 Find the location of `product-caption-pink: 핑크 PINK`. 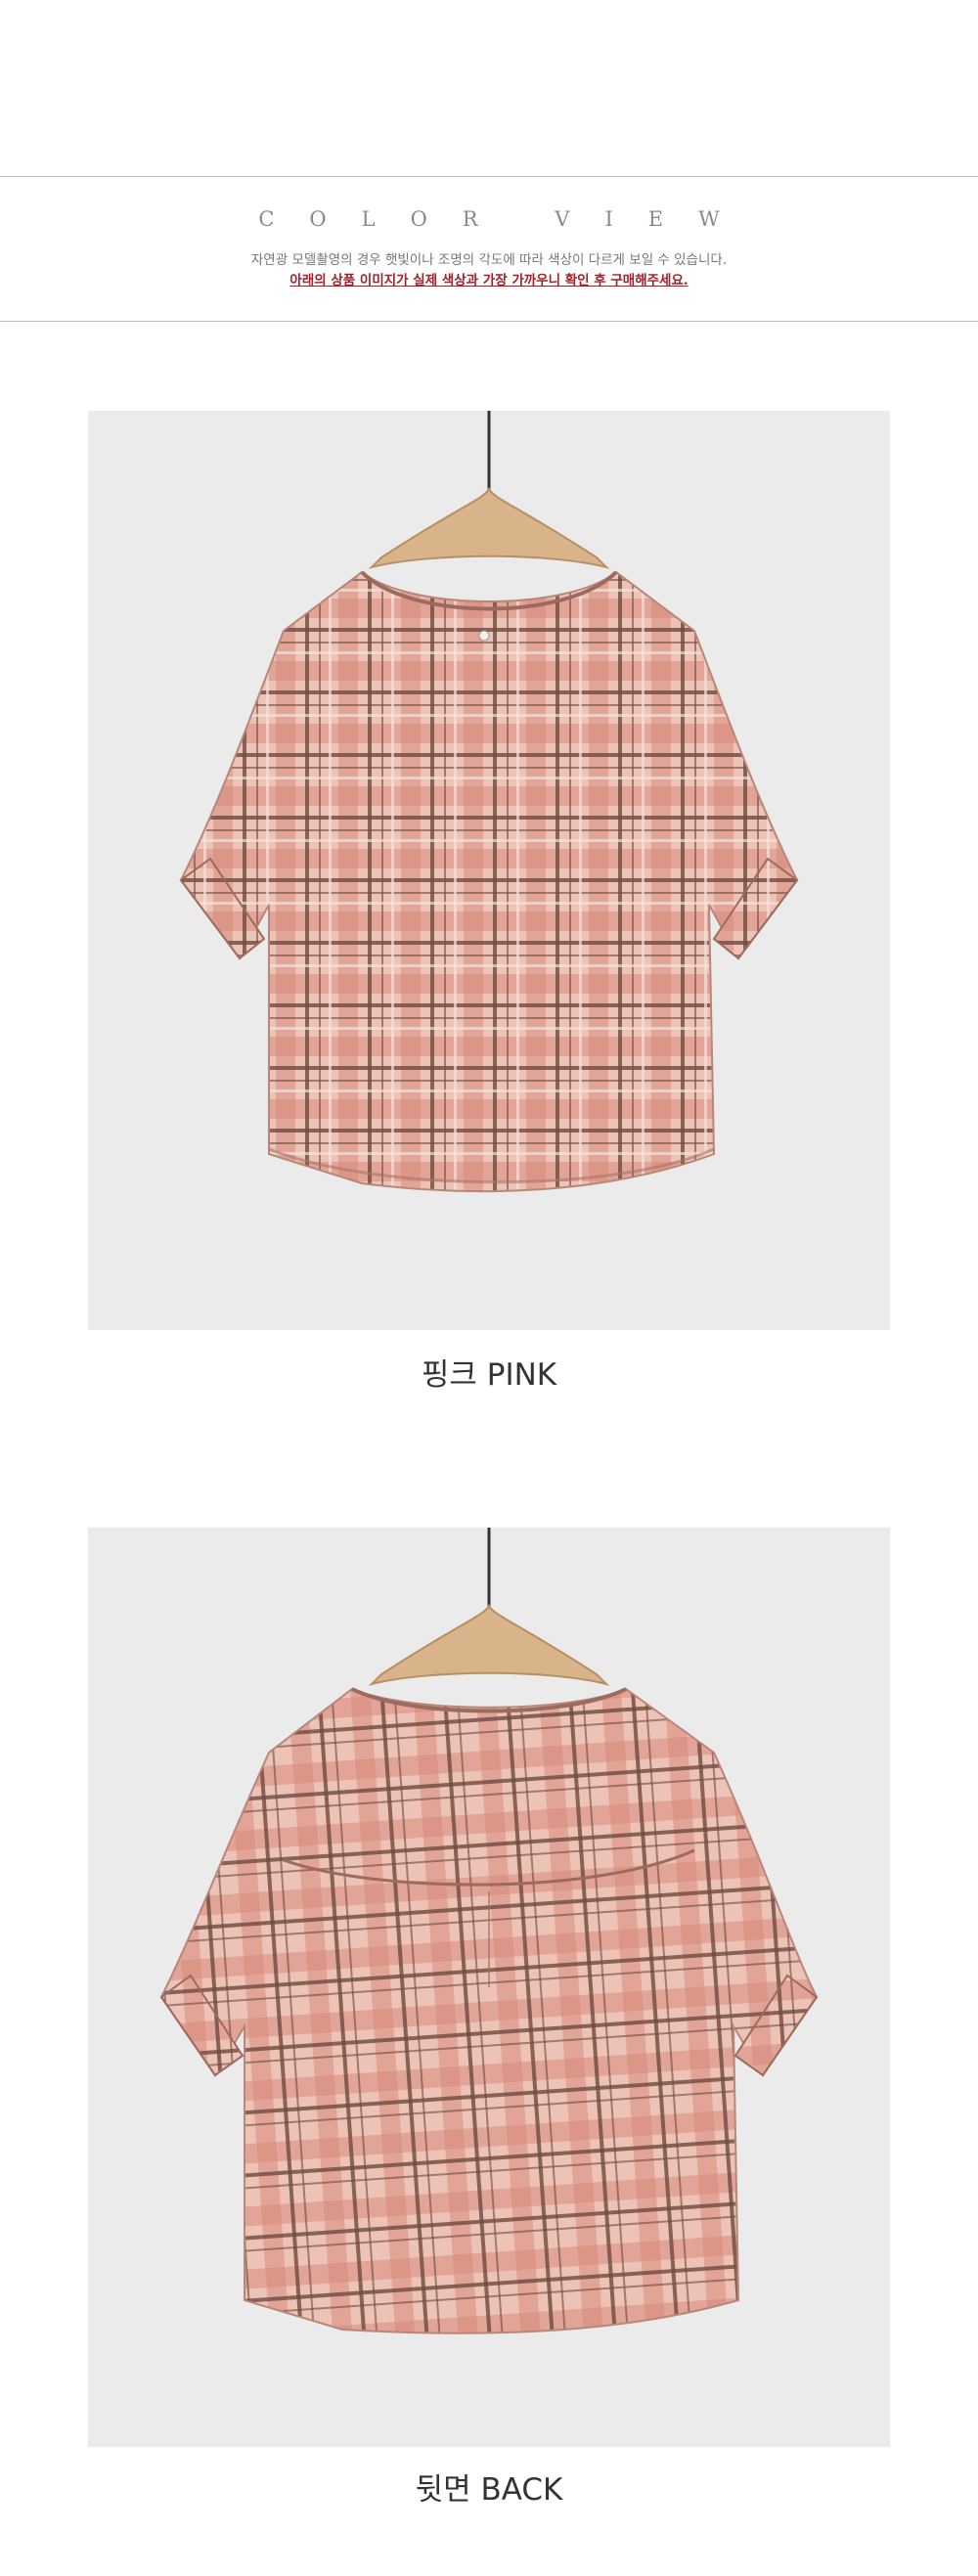

product-caption-pink: 핑크 PINK is located at coordinates (489, 1375).